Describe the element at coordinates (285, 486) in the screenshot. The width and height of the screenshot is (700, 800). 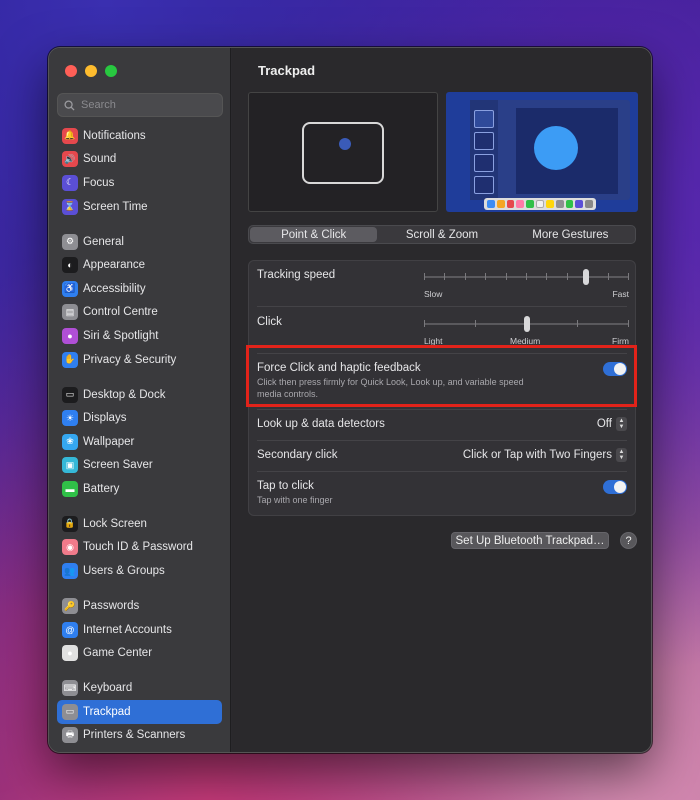
I see `tap-to-click-label: Tap to click` at that location.